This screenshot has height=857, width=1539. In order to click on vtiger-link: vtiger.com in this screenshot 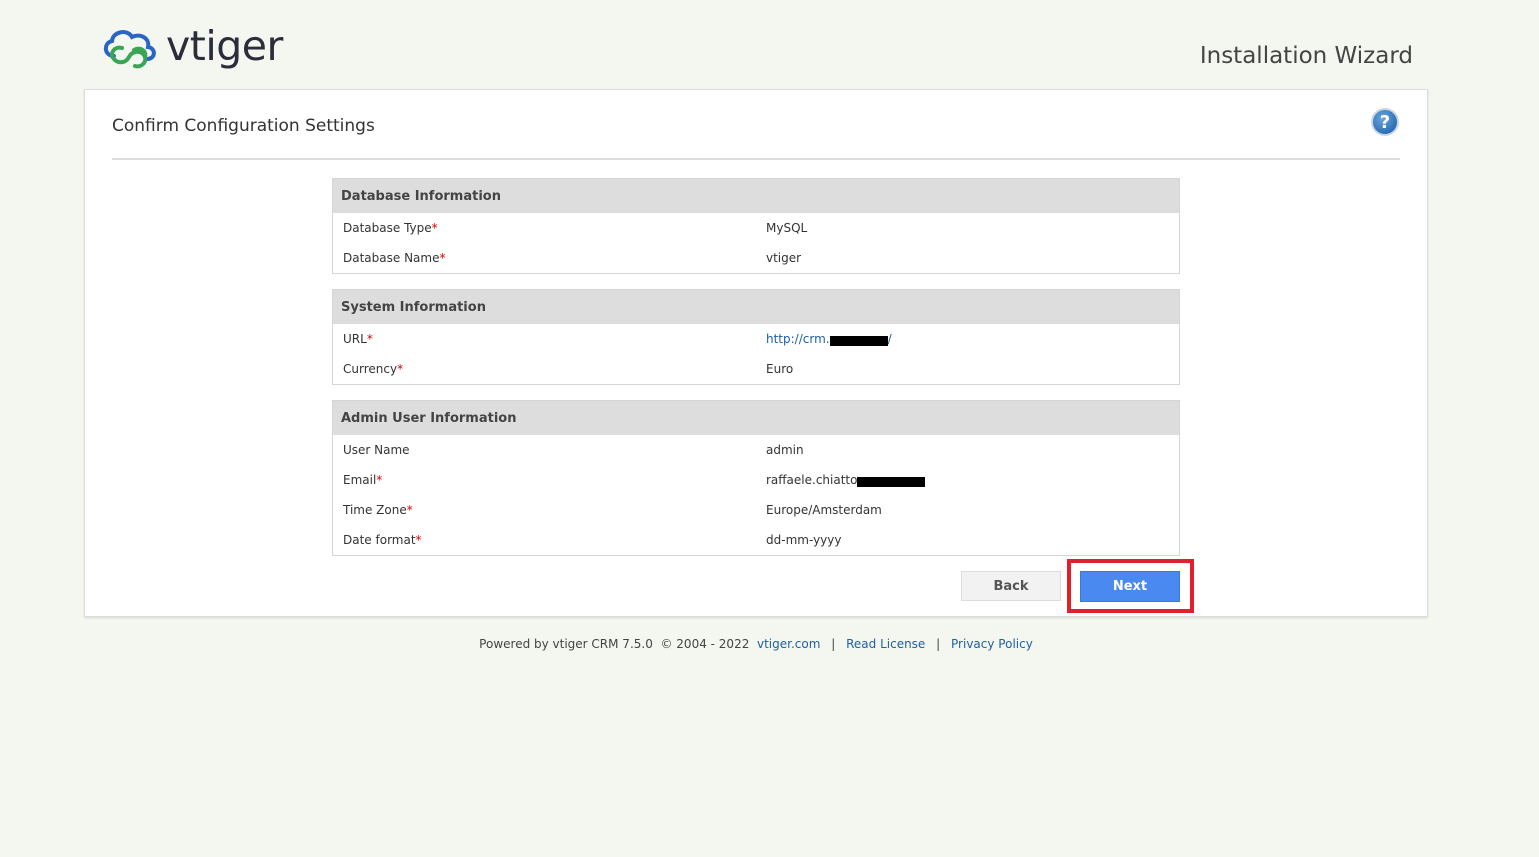, I will do `click(788, 644)`.